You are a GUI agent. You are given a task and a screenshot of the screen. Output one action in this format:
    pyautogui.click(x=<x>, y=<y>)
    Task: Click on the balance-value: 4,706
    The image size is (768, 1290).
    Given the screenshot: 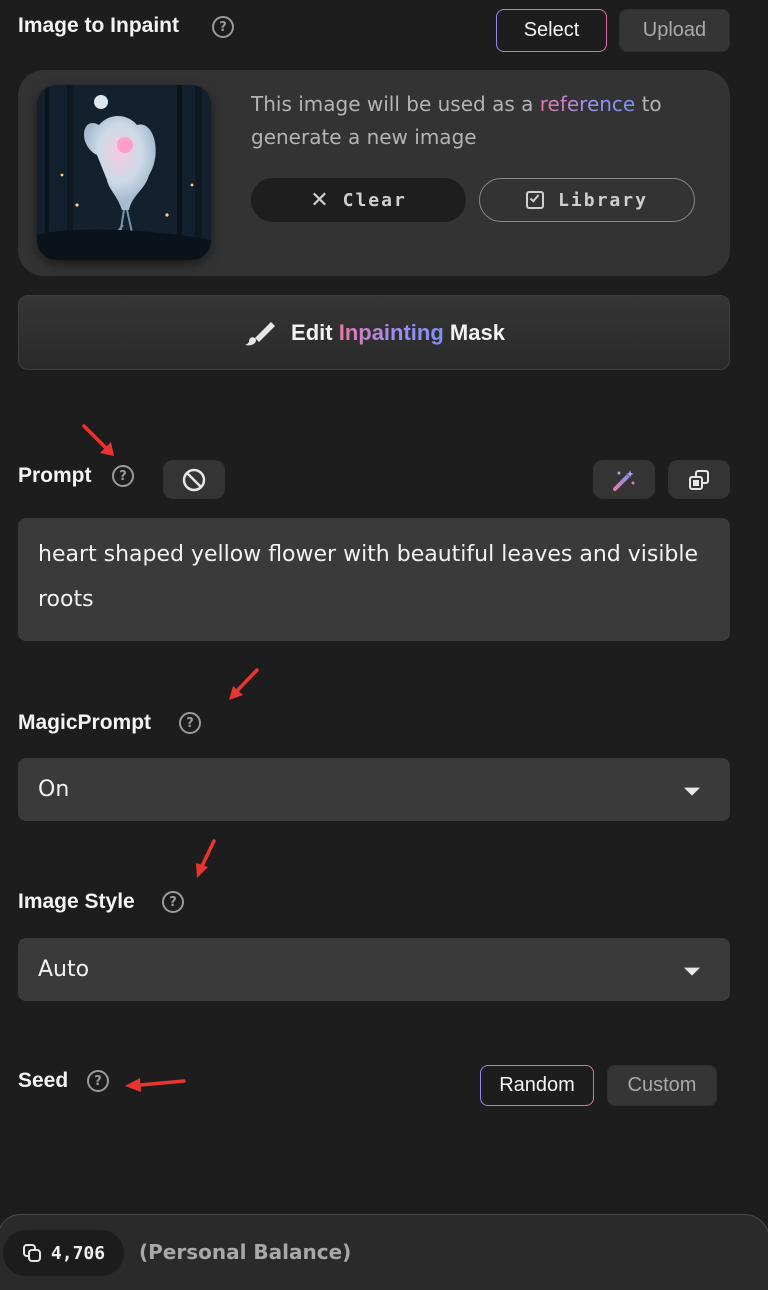 What is the action you would take?
    pyautogui.click(x=78, y=1253)
    